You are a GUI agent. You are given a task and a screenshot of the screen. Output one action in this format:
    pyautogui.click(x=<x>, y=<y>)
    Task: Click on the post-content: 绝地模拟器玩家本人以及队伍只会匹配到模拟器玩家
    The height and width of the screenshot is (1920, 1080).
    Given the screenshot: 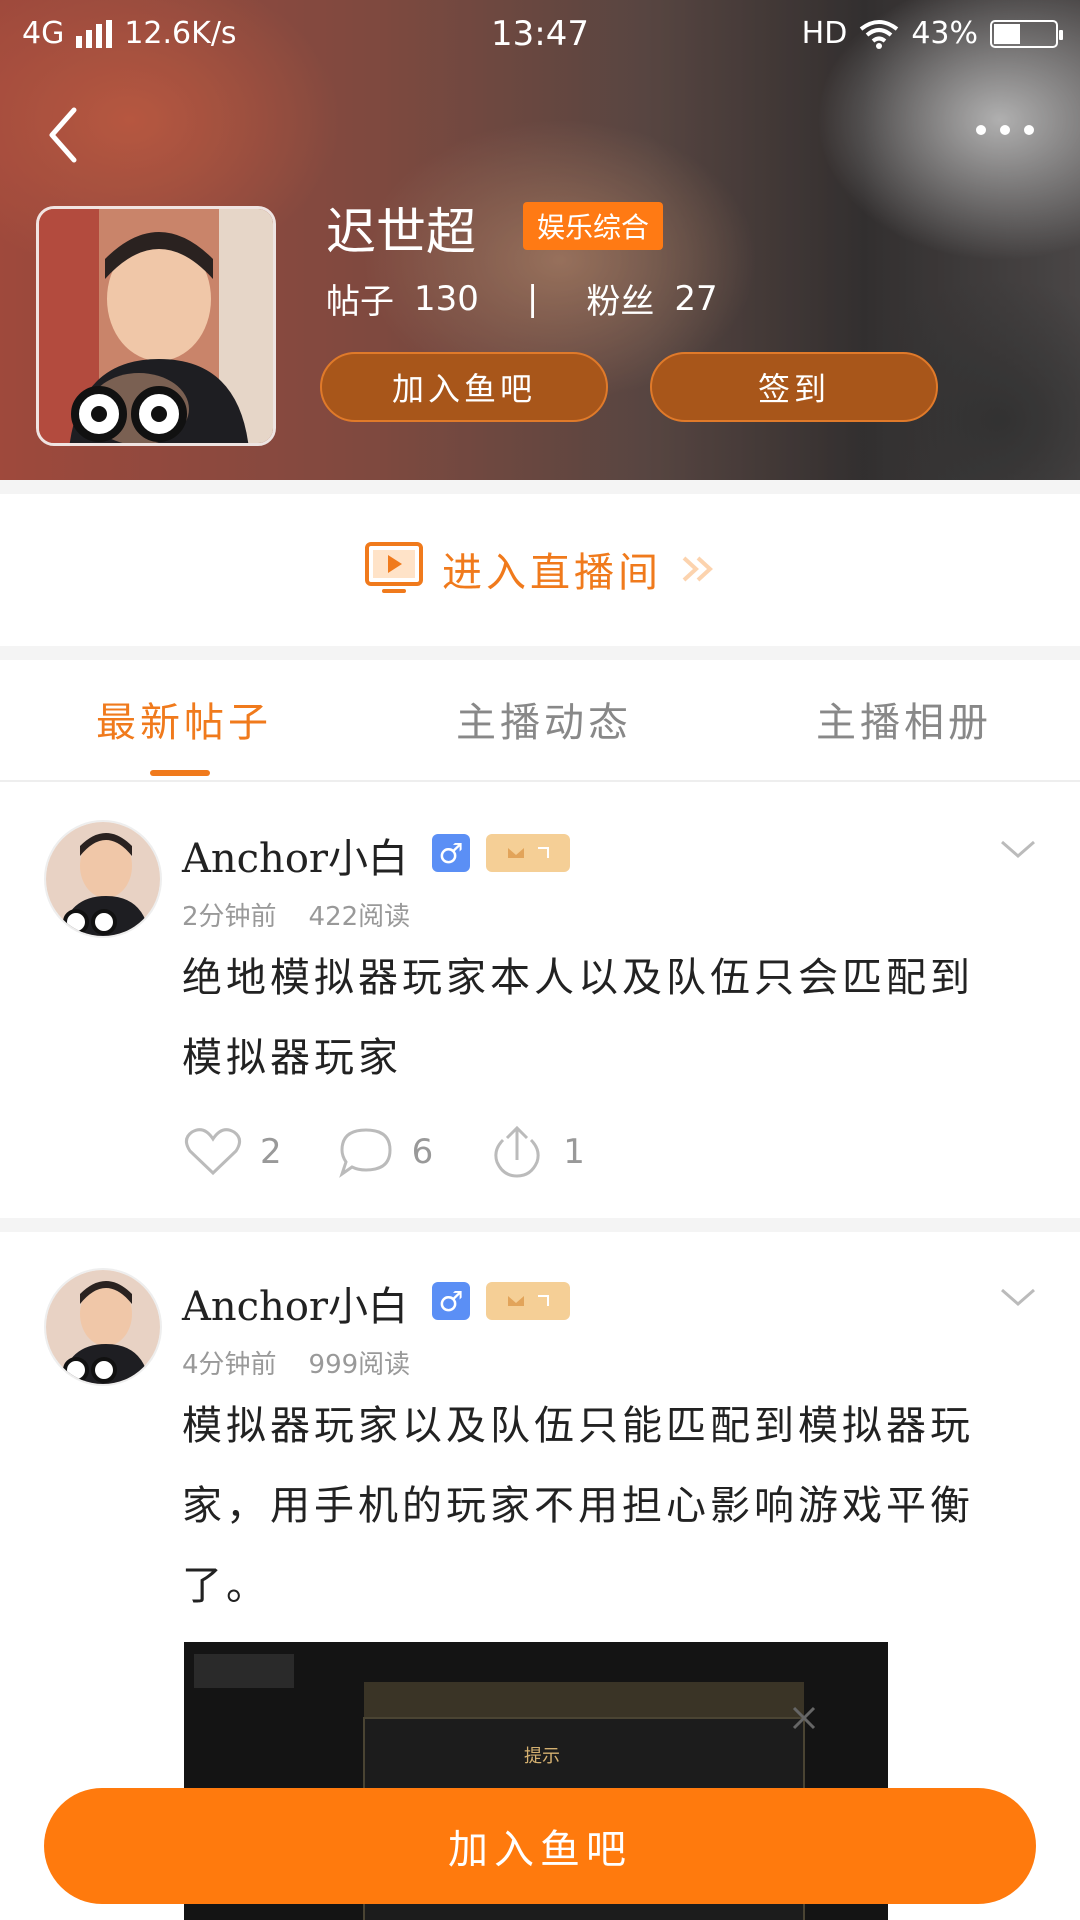 What is the action you would take?
    pyautogui.click(x=597, y=1018)
    